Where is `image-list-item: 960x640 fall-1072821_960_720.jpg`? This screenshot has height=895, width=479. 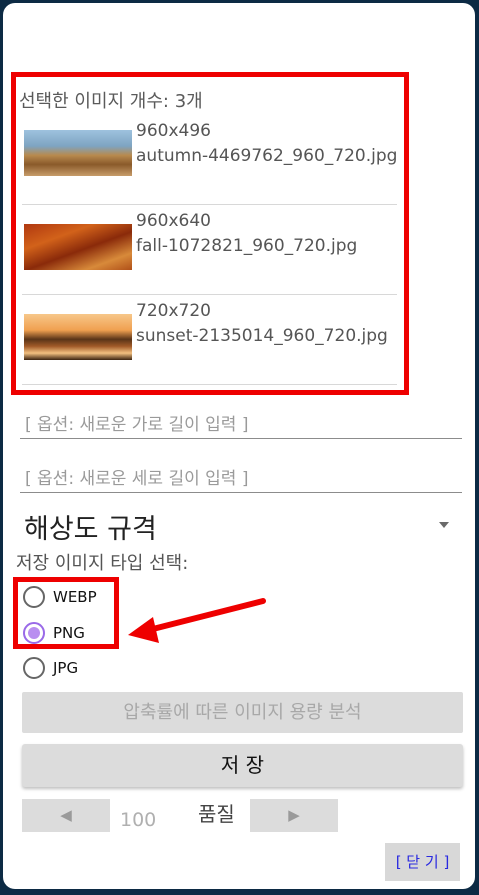 image-list-item: 960x640 fall-1072821_960_720.jpg is located at coordinates (209, 252).